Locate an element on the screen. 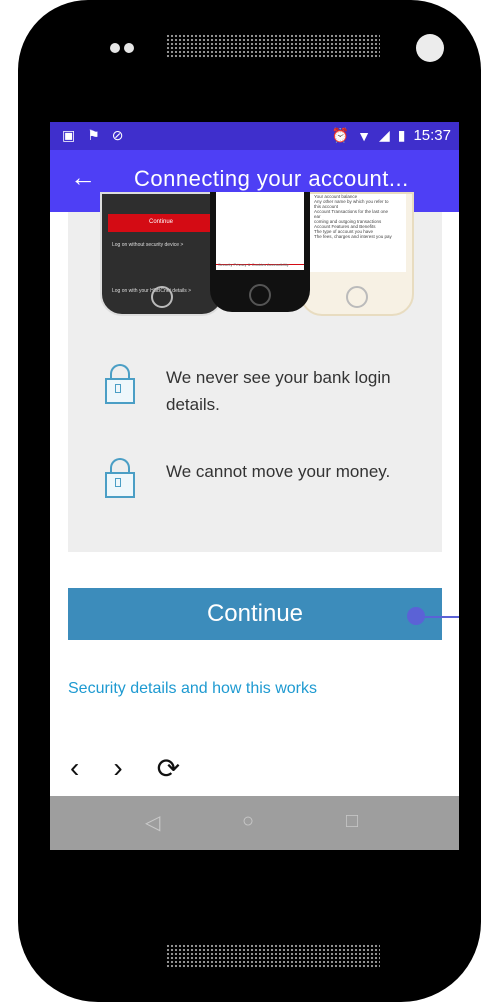 Image resolution: width=481 pixels, height=1002 pixels. tap-indicator-dot is located at coordinates (416, 616).